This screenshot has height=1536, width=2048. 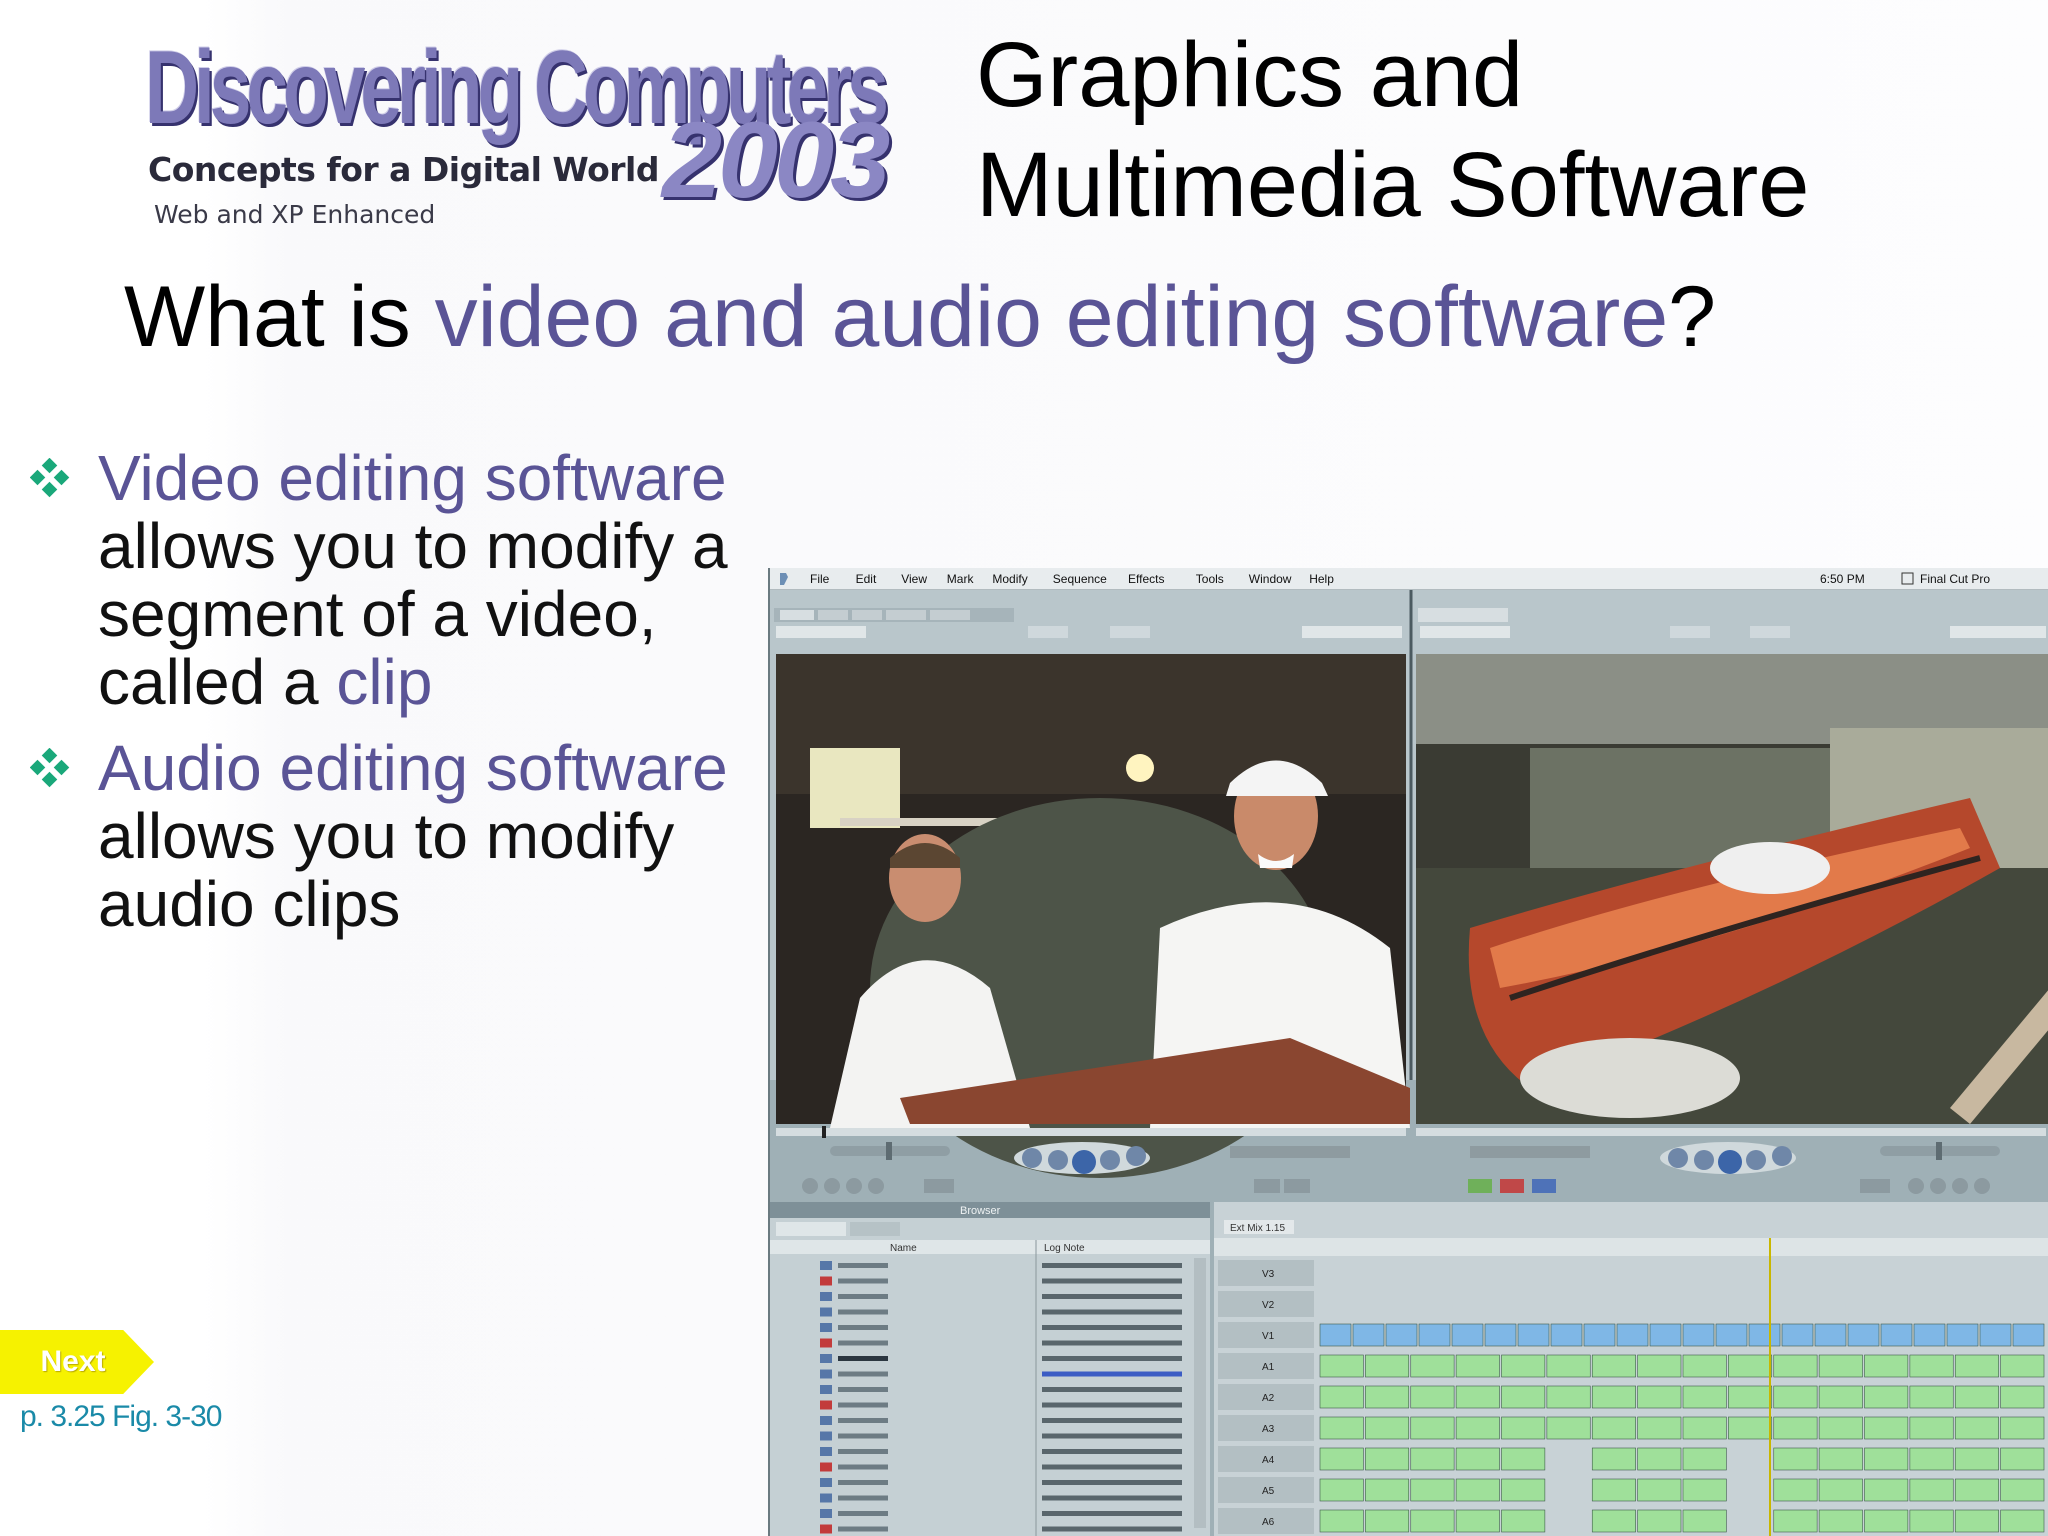 I want to click on menu-item-help: Help, so click(x=1321, y=579).